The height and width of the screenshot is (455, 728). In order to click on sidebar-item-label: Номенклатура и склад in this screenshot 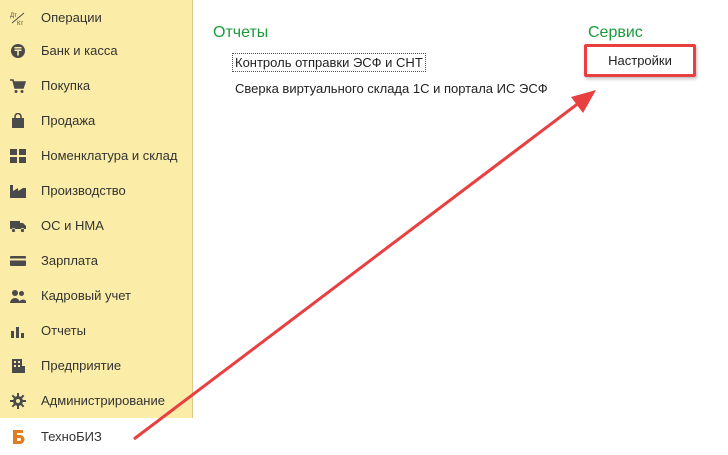, I will do `click(109, 155)`.